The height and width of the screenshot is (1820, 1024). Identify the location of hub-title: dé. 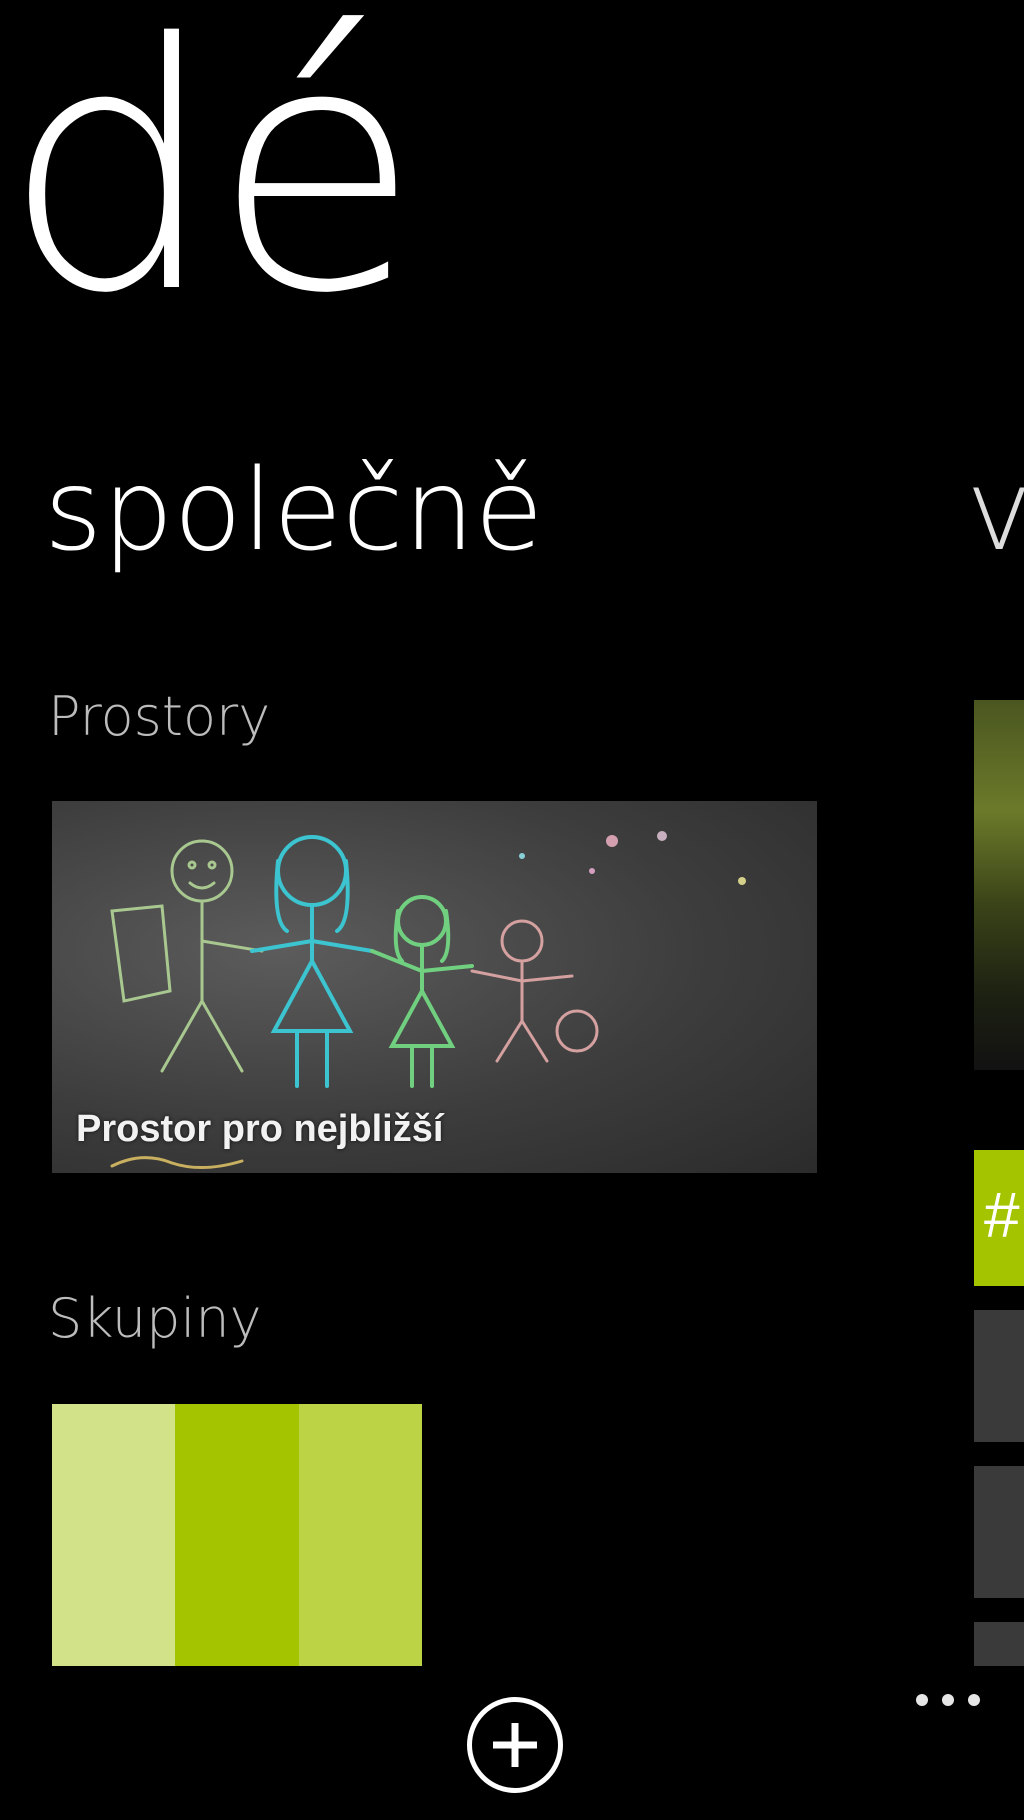
(211, 184).